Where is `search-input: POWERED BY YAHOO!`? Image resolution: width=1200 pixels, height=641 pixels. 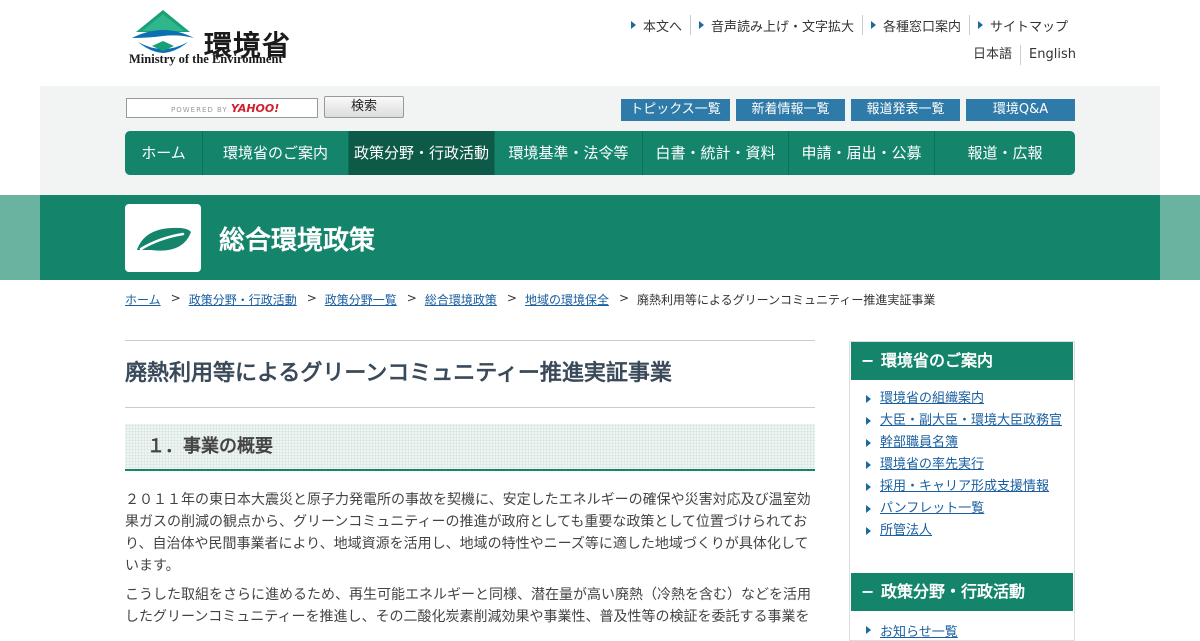
search-input: POWERED BY YAHOO! is located at coordinates (222, 108).